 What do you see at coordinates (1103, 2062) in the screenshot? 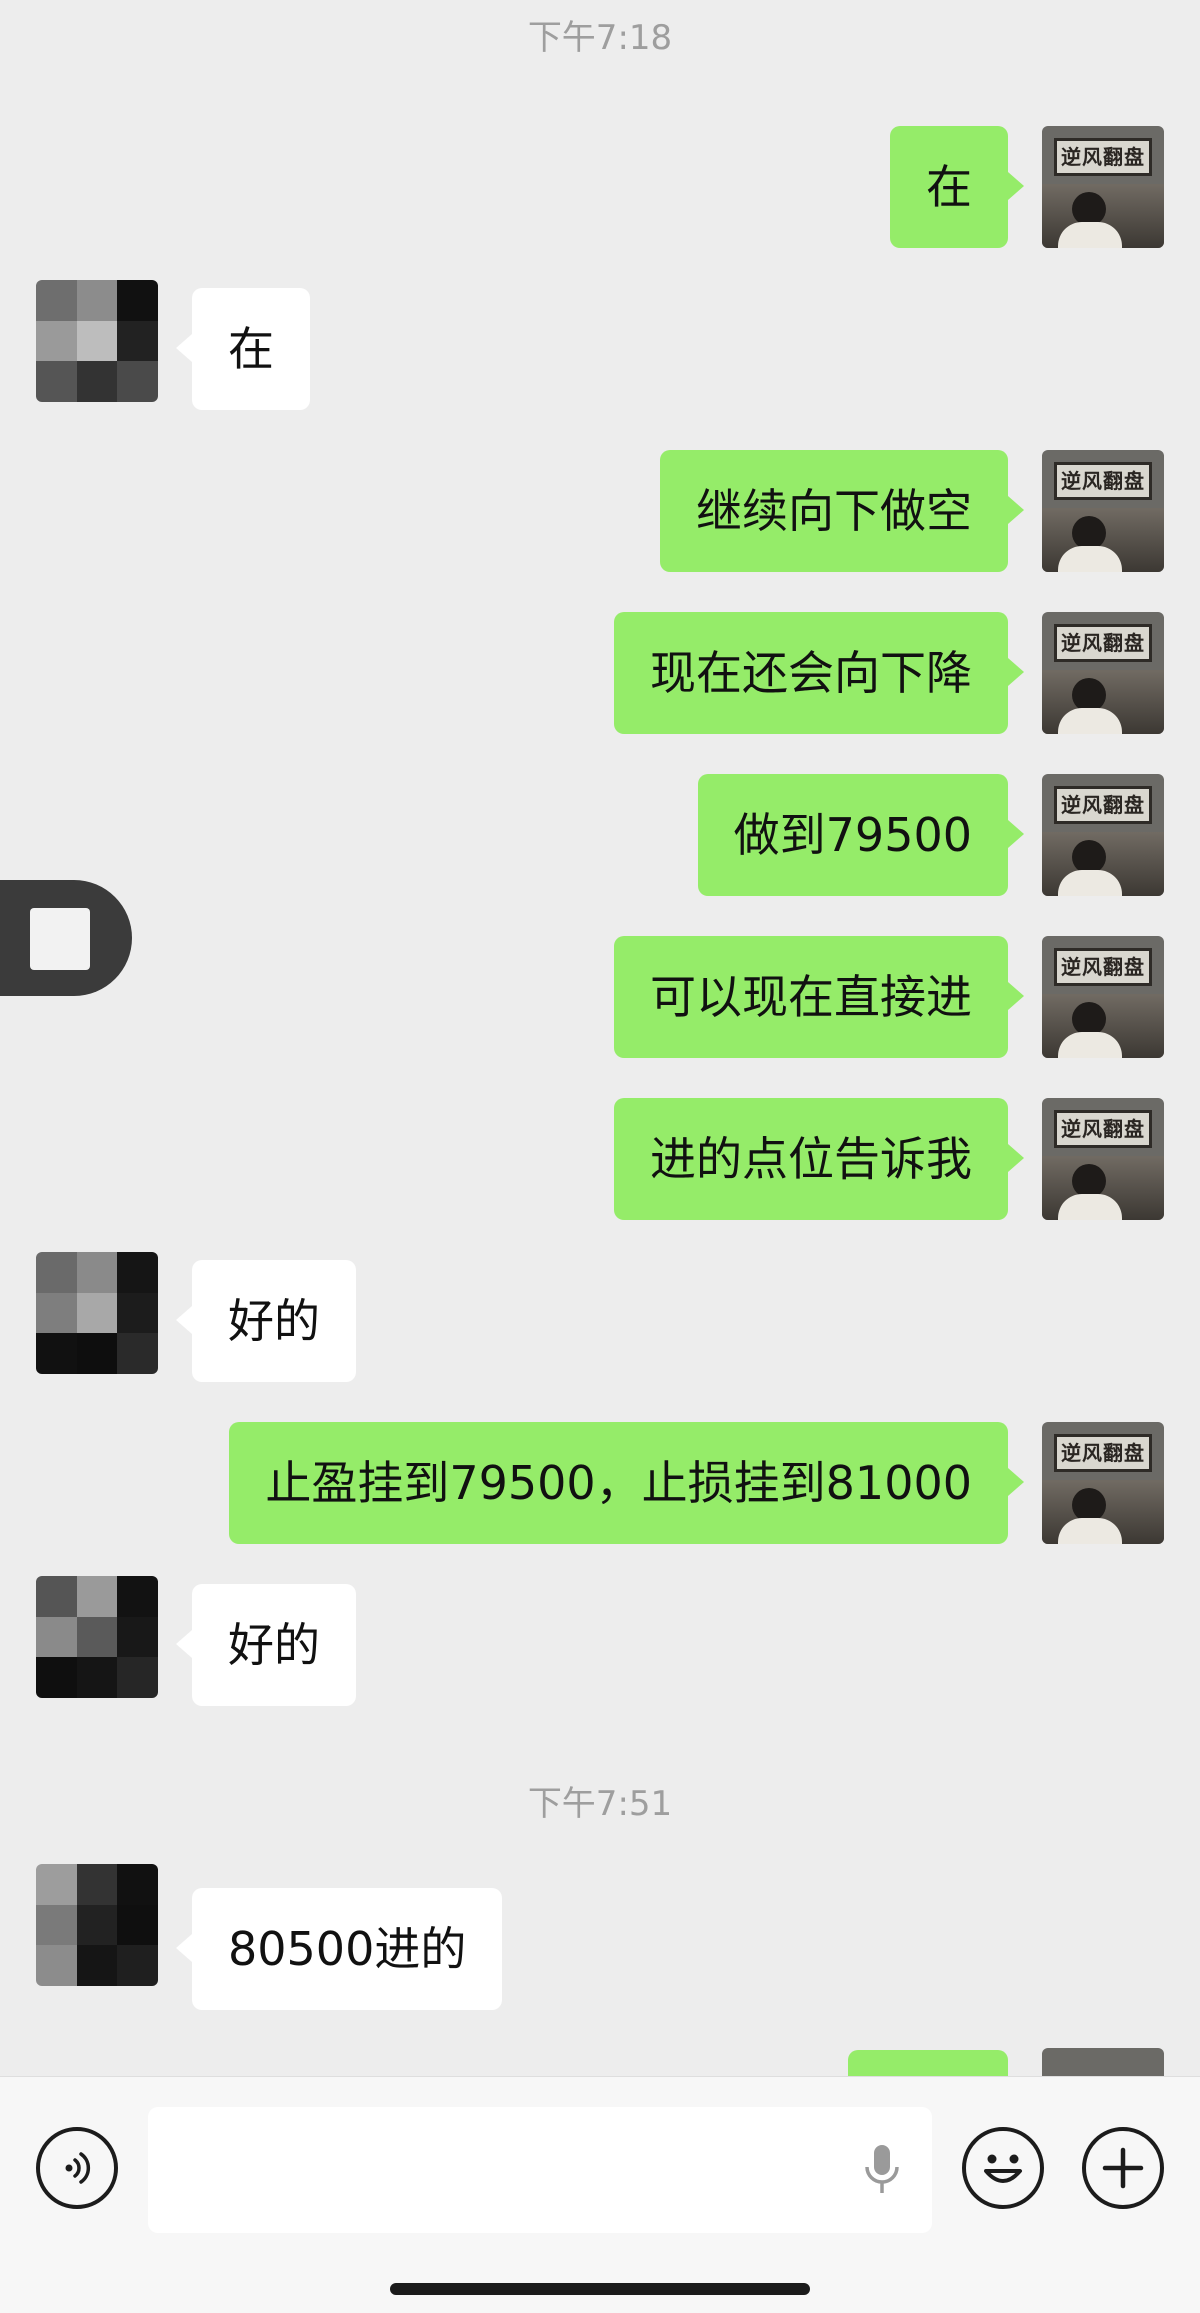
I see `user-avatar-icon` at bounding box center [1103, 2062].